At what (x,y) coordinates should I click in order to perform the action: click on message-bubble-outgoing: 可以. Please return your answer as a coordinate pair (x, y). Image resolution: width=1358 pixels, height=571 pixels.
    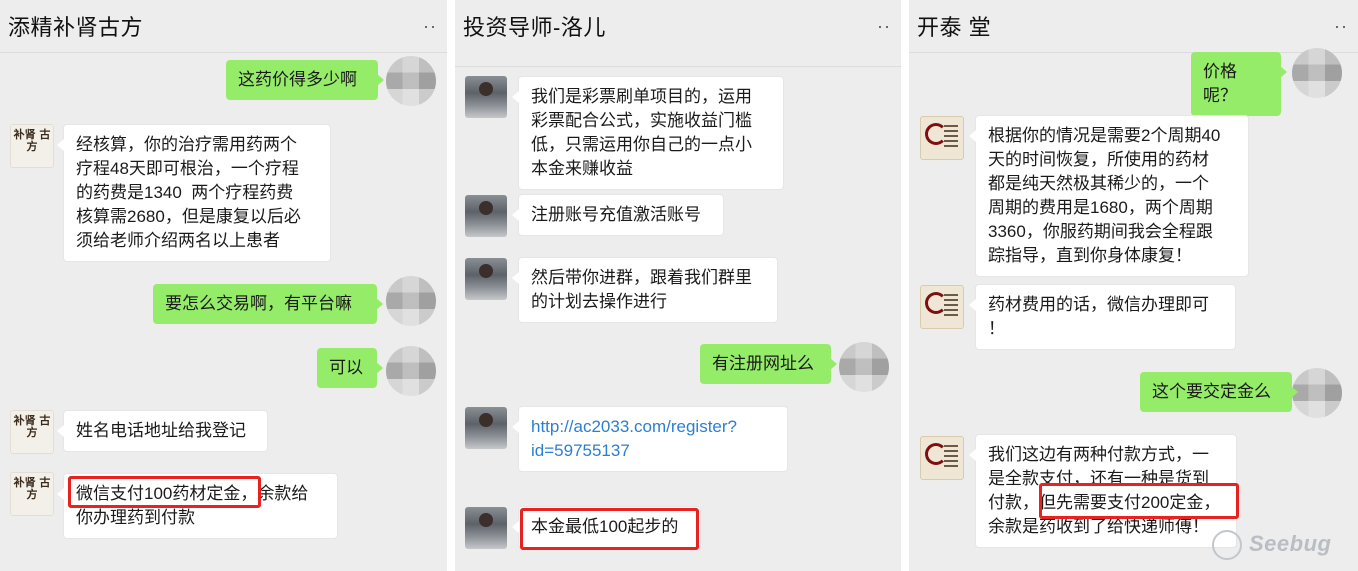
    Looking at the image, I should click on (350, 368).